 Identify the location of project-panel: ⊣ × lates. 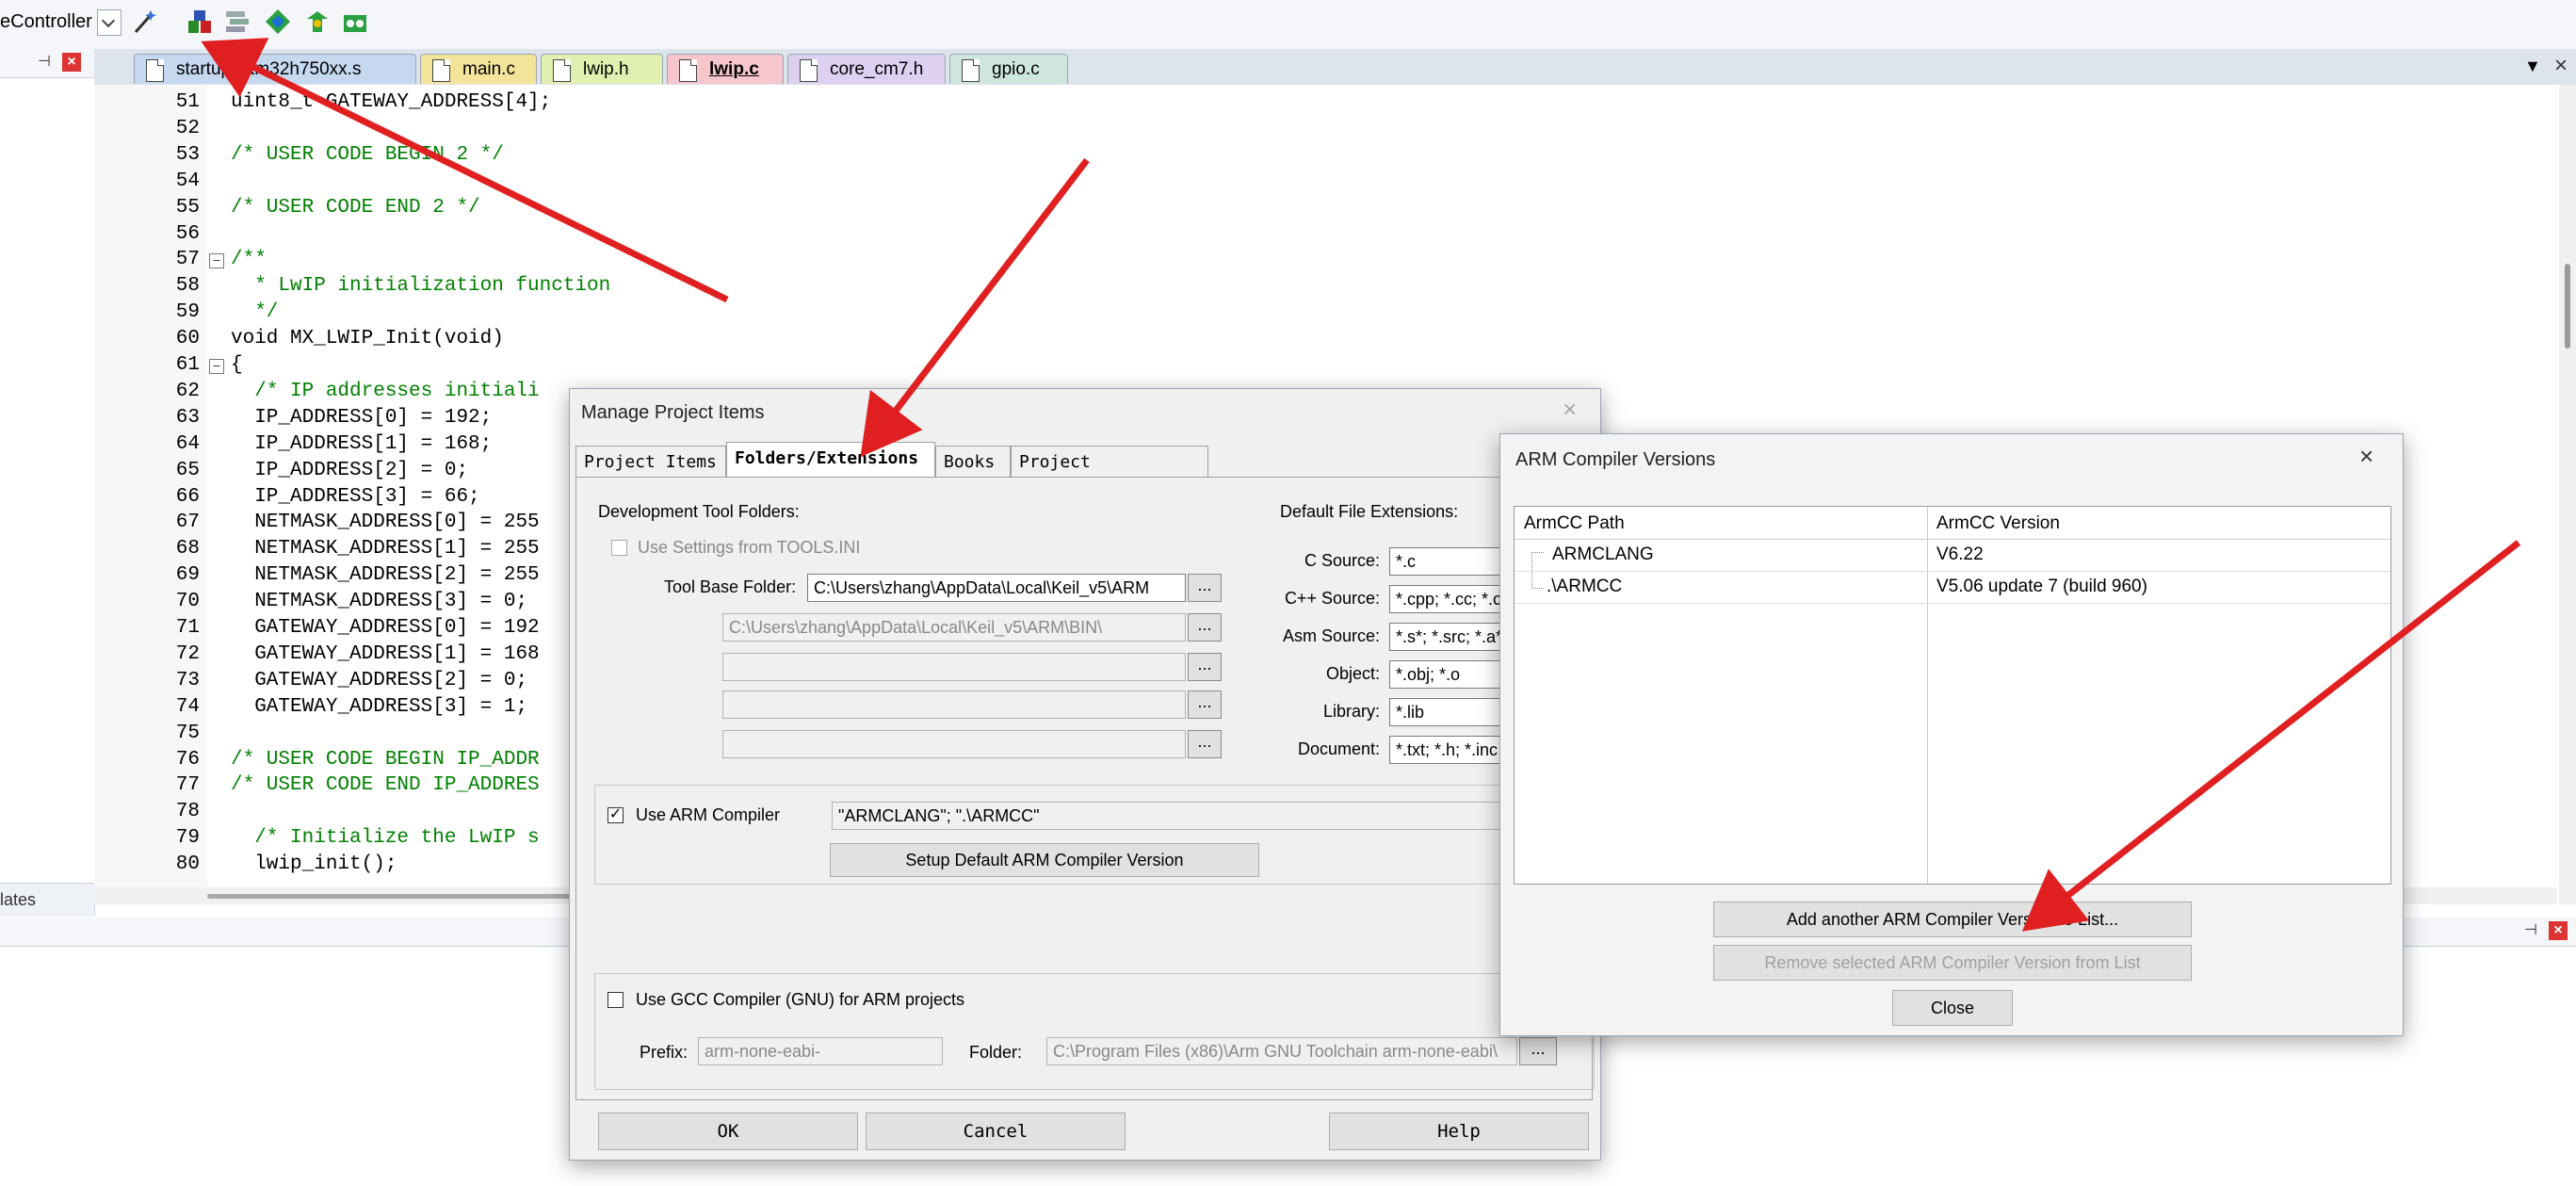
(47, 483).